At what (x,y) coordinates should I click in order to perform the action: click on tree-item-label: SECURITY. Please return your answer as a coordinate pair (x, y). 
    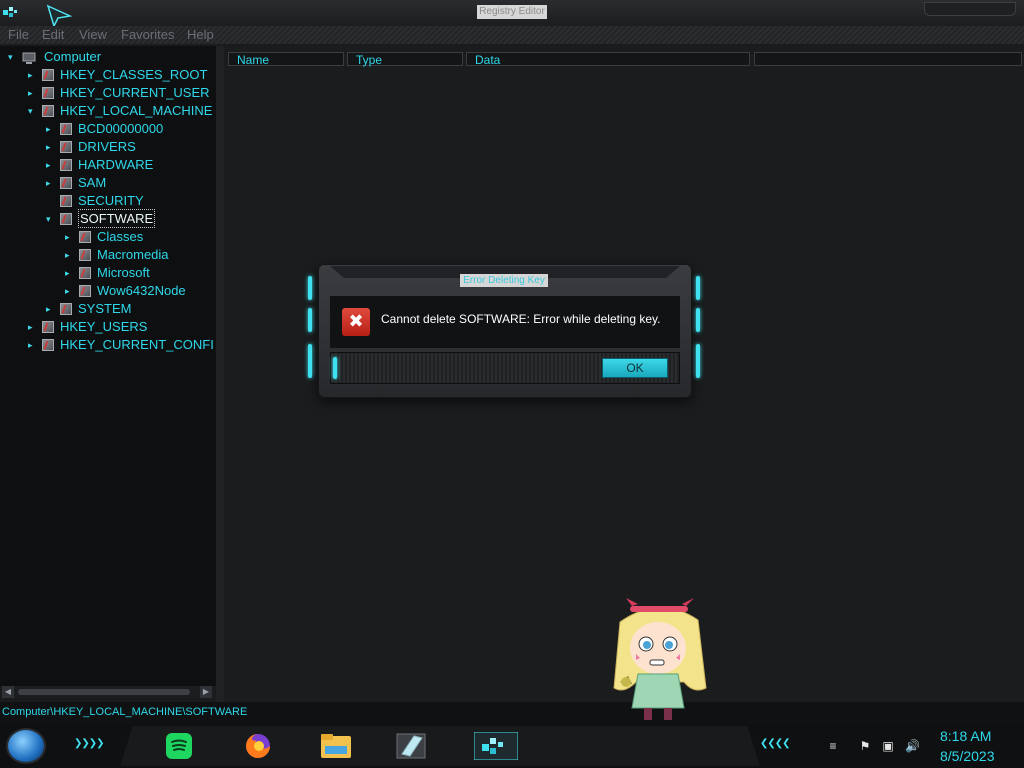
    Looking at the image, I should click on (111, 200).